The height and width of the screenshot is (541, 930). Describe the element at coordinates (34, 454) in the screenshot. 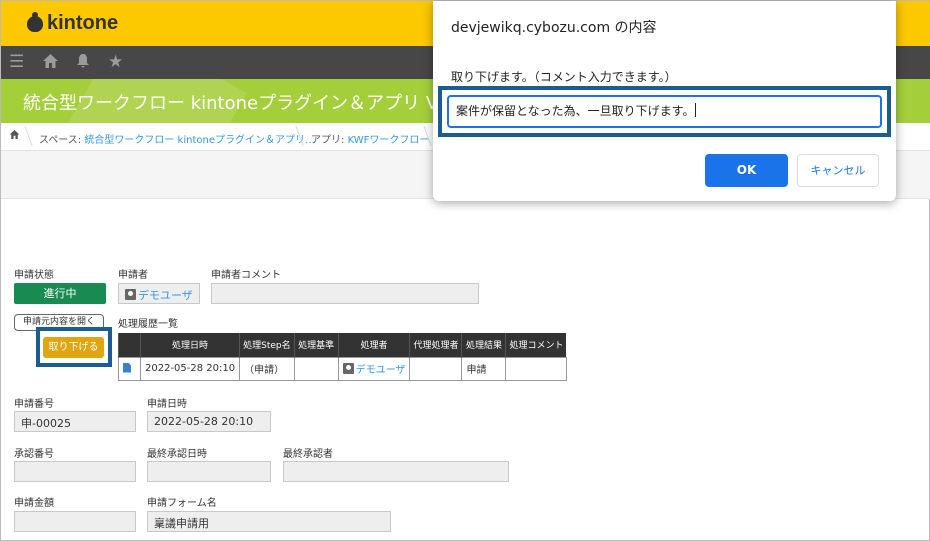

I see `approval-number-label: 承認番号` at that location.